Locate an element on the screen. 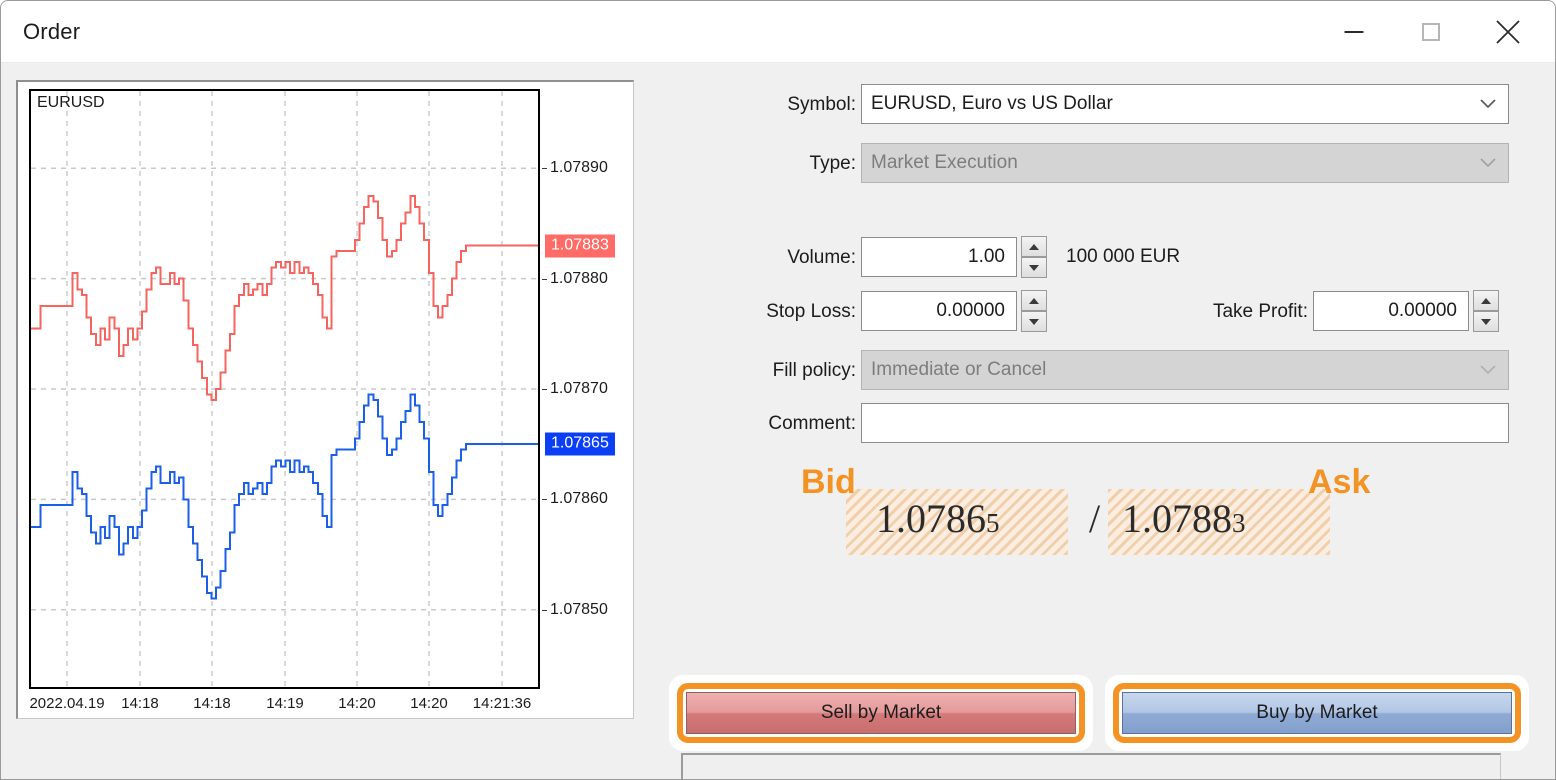  fill-policy-label: Fill policy: is located at coordinates (814, 370).